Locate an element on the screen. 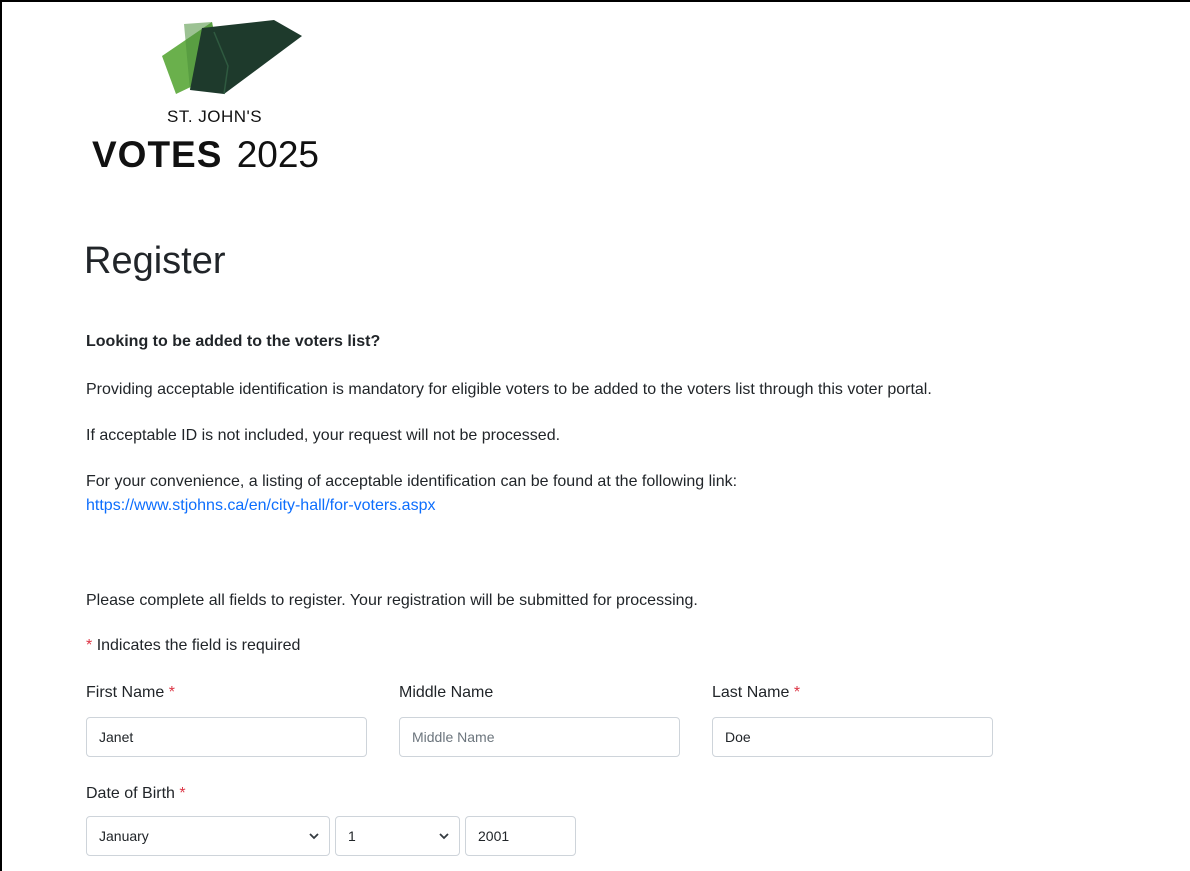 The image size is (1190, 871). middle-name-label-text: Middle Name is located at coordinates (446, 692).